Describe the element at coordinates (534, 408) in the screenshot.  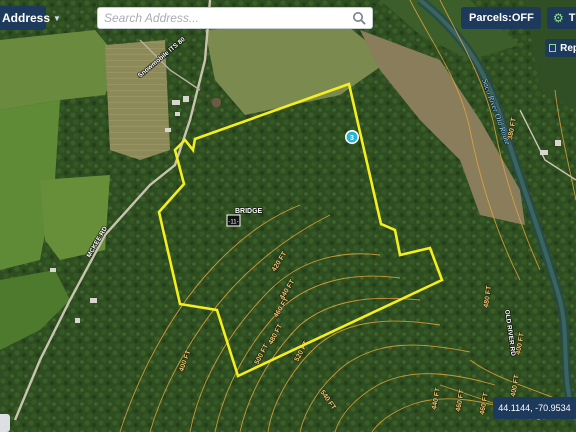
I see `coordinates-readout: 44.1144, -70.9534` at that location.